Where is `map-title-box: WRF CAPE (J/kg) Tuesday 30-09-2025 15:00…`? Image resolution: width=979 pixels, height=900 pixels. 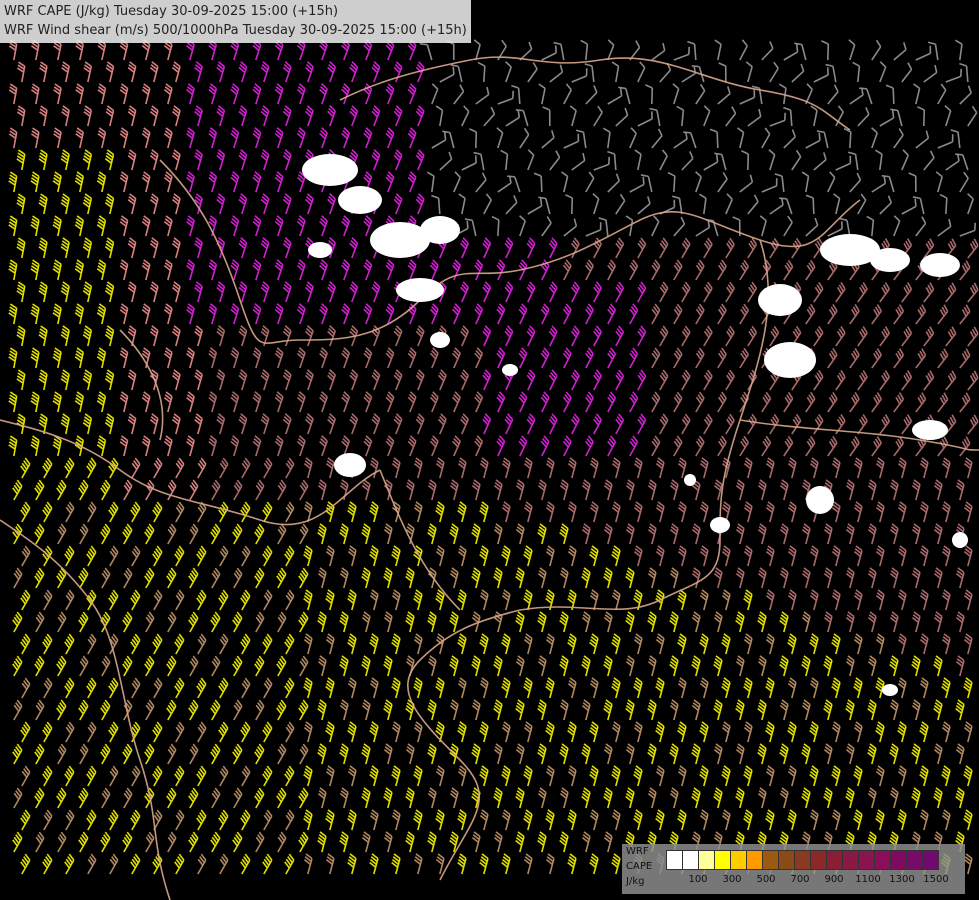 map-title-box: WRF CAPE (J/kg) Tuesday 30-09-2025 15:00… is located at coordinates (235, 21).